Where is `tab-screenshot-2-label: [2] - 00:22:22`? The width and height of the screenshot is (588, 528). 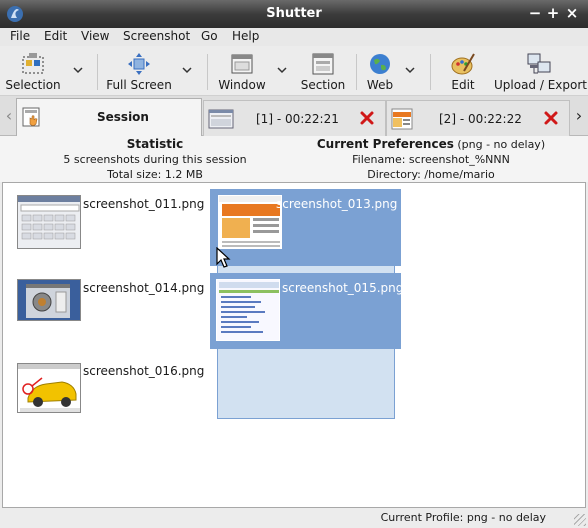
tab-screenshot-2-label: [2] - 00:22:22 is located at coordinates (480, 119).